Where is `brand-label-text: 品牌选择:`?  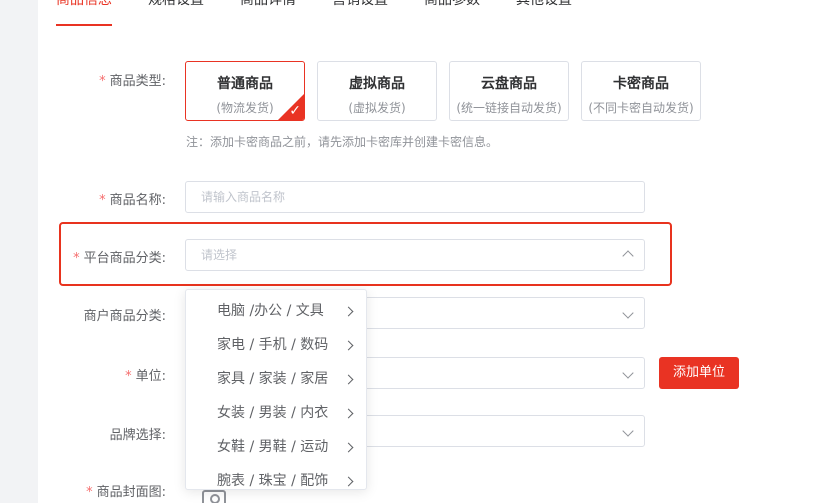
brand-label-text: 品牌选择: is located at coordinates (137, 435).